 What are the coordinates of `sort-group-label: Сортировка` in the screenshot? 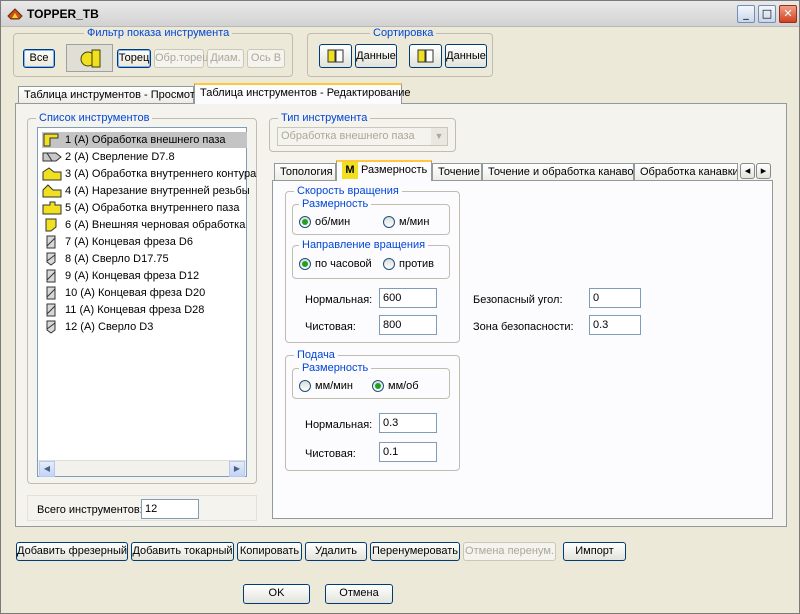 It's located at (403, 33).